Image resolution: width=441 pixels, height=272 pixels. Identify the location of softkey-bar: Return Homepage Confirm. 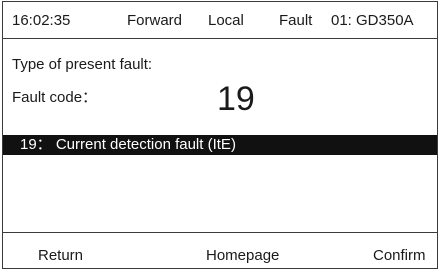
(220, 250).